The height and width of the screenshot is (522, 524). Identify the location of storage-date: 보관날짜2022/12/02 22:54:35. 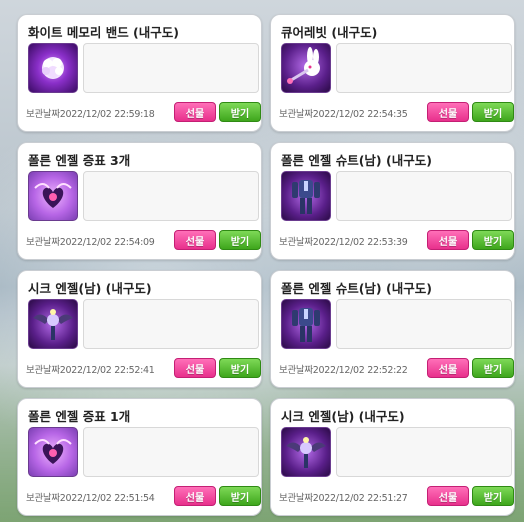
(343, 114).